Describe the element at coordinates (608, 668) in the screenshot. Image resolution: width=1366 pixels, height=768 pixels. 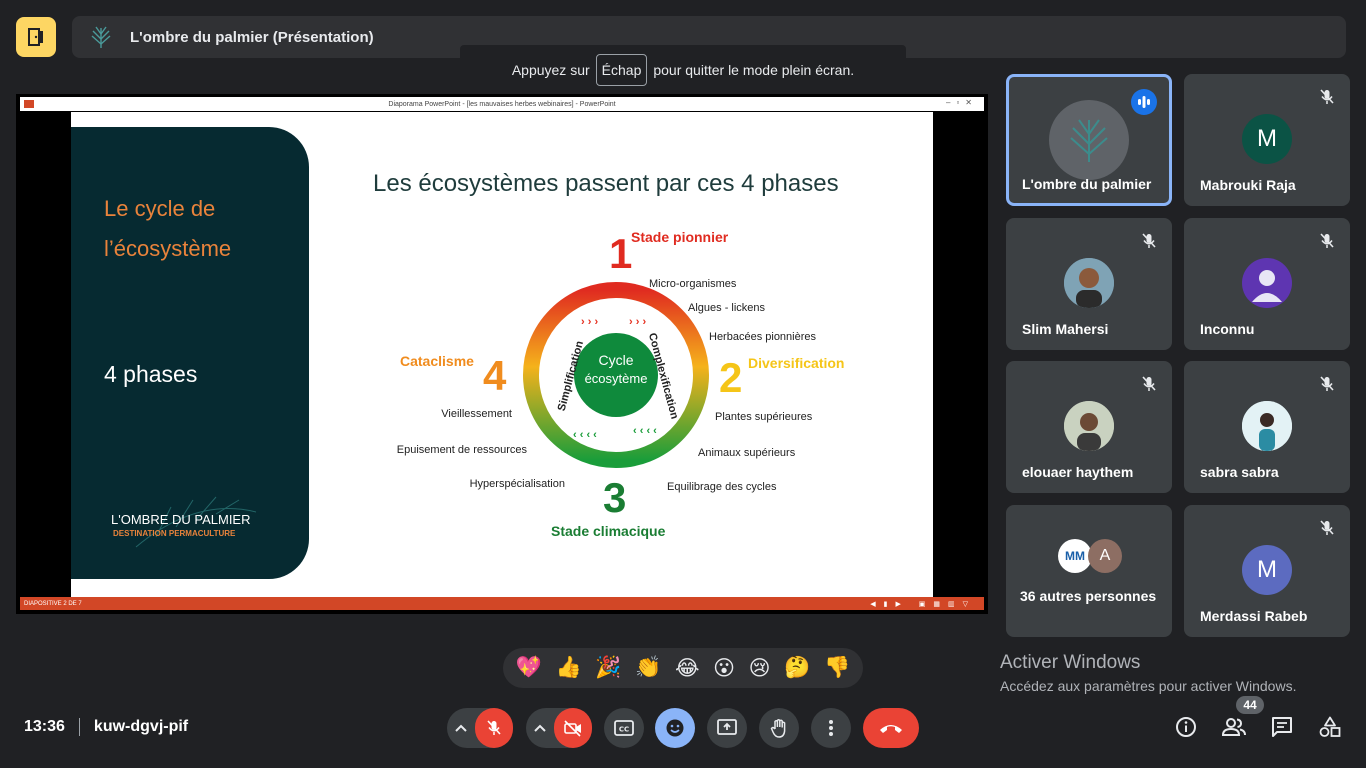
I see `reaction-party: 🎉` at that location.